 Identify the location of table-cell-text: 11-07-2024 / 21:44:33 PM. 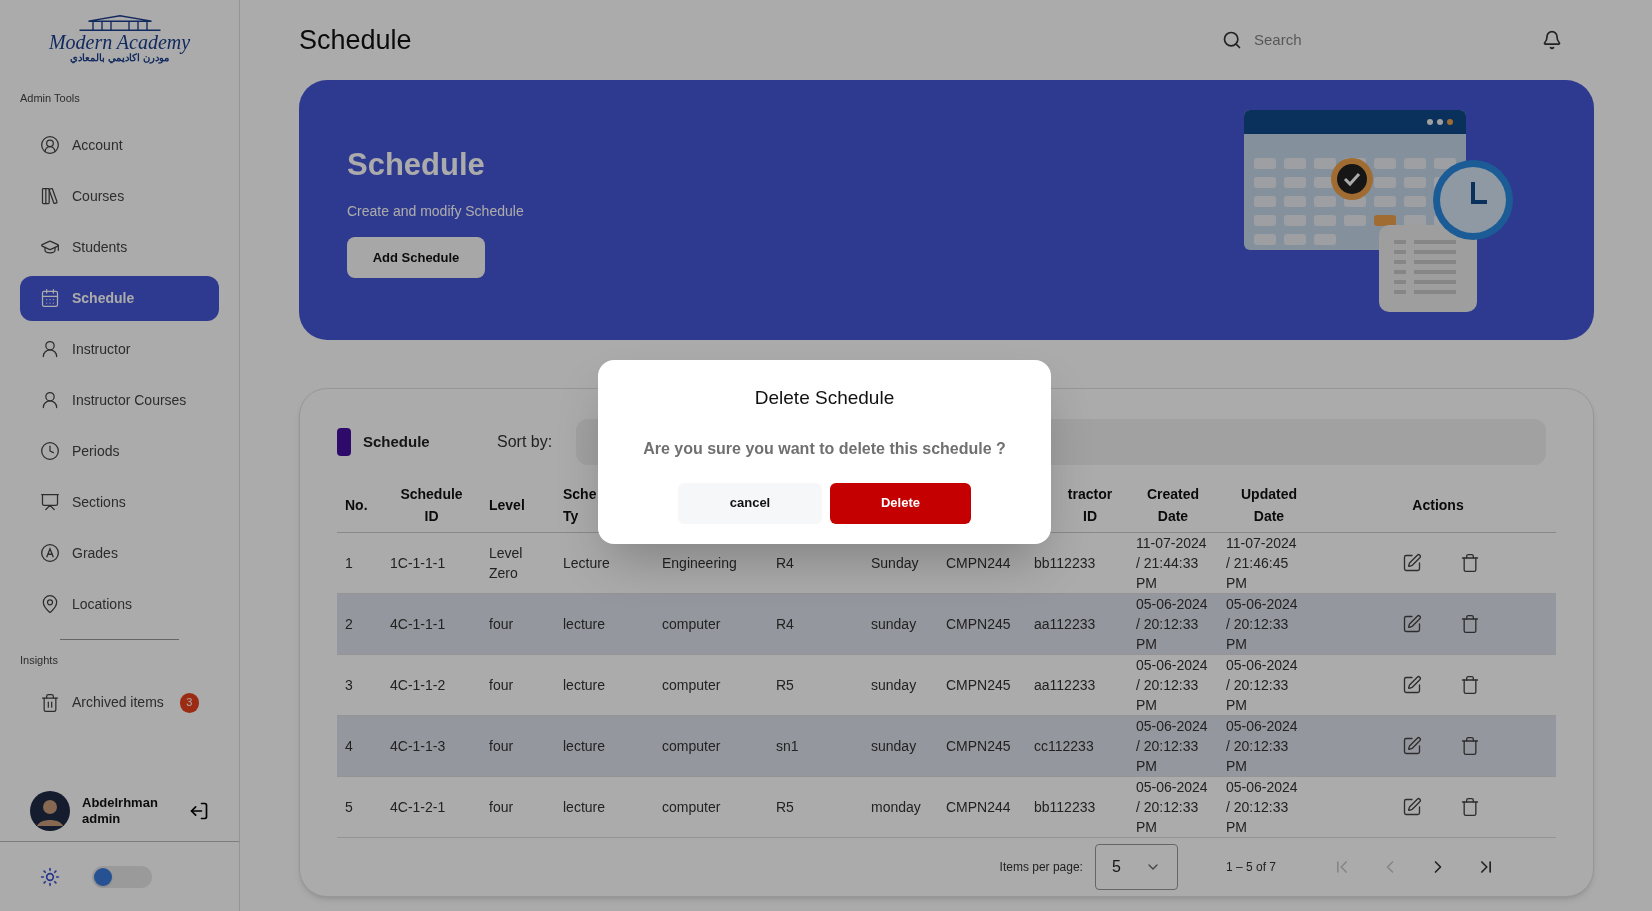
(1172, 564).